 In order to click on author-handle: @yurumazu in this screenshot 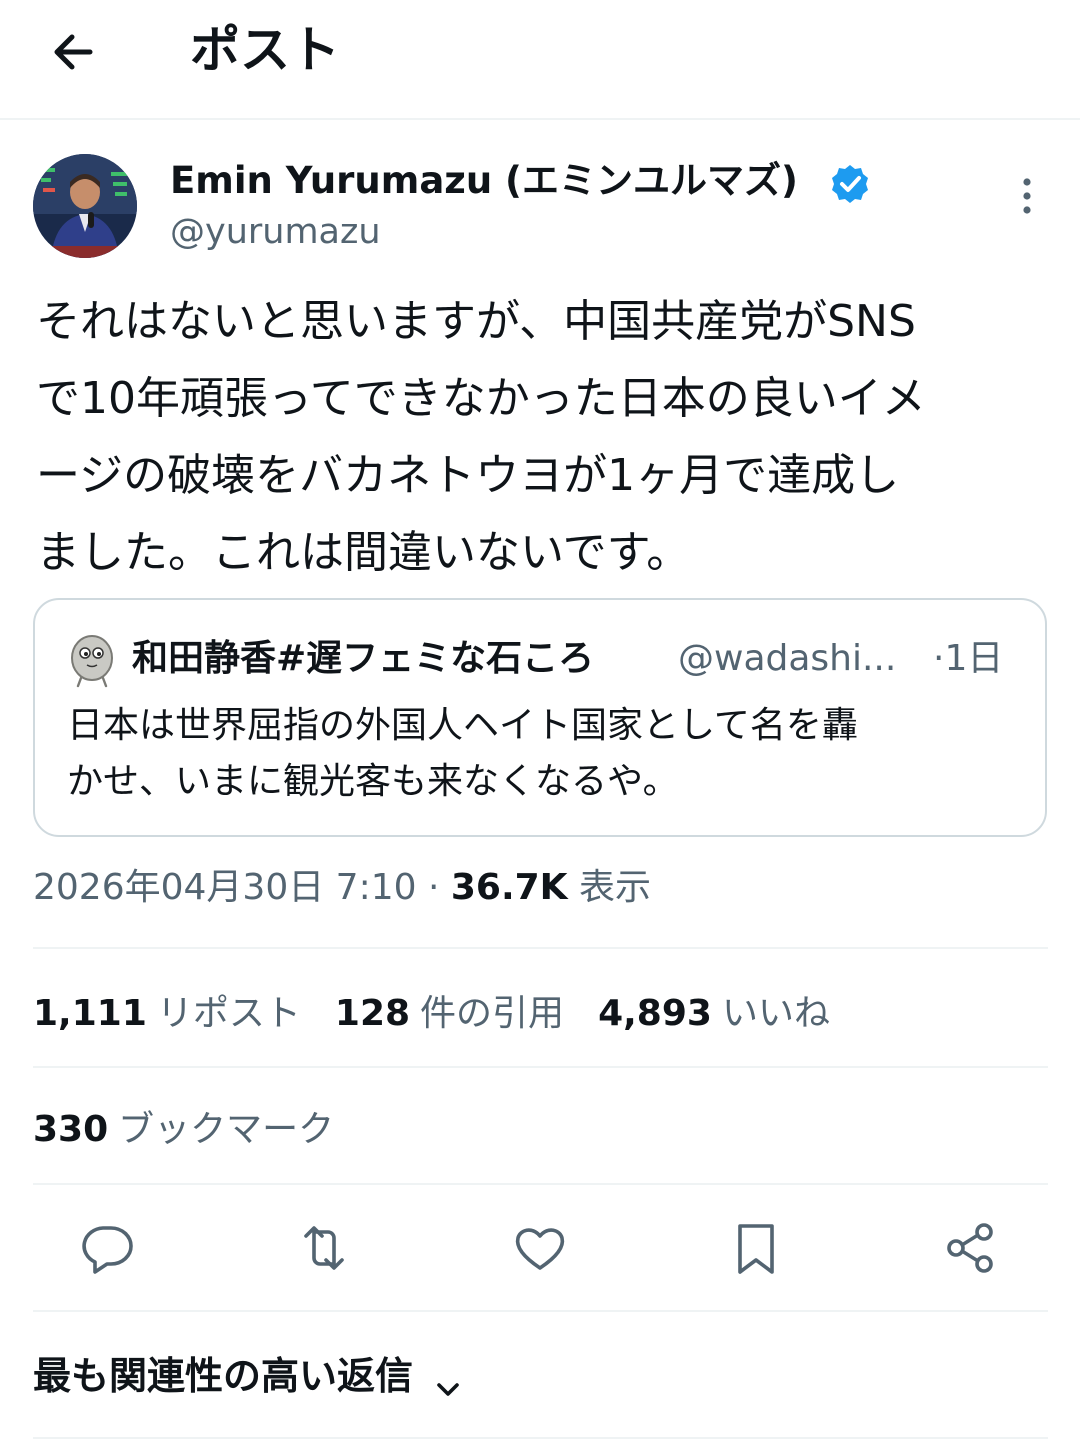, I will do `click(275, 232)`.